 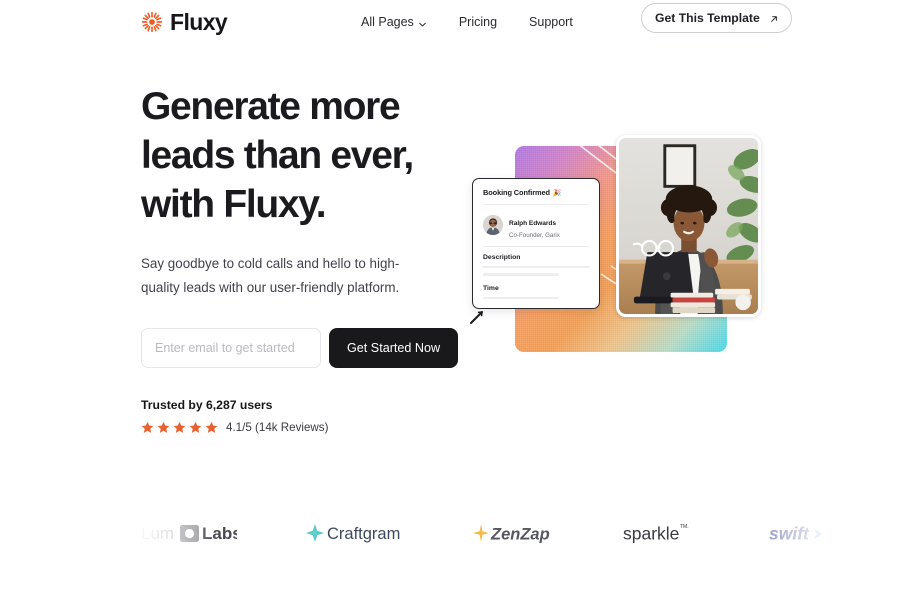 I want to click on booking-card-title: Booking Confirmed, so click(x=516, y=192).